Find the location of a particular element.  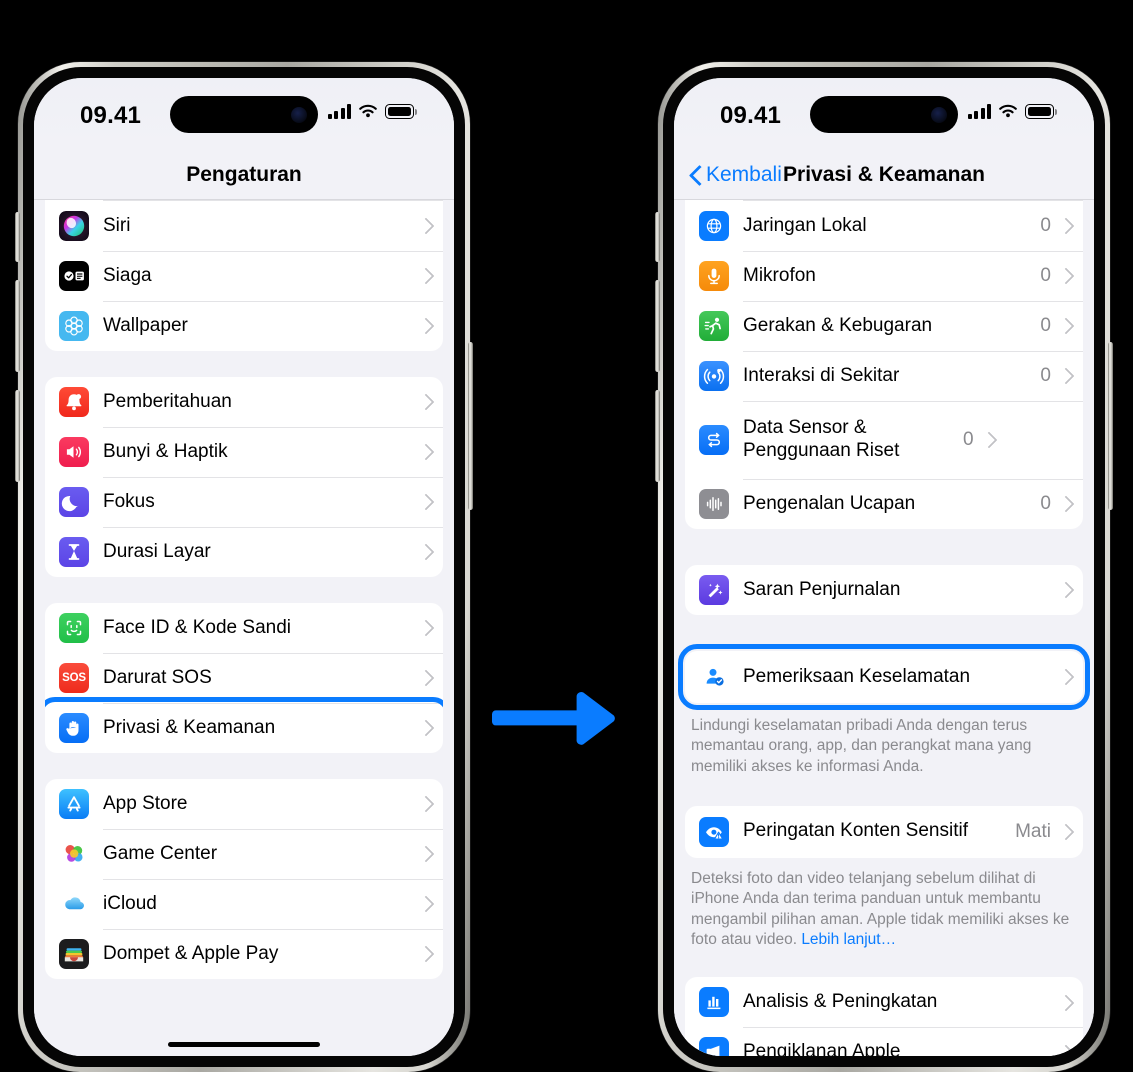

status-bar: 09.41 is located at coordinates (884, 114).